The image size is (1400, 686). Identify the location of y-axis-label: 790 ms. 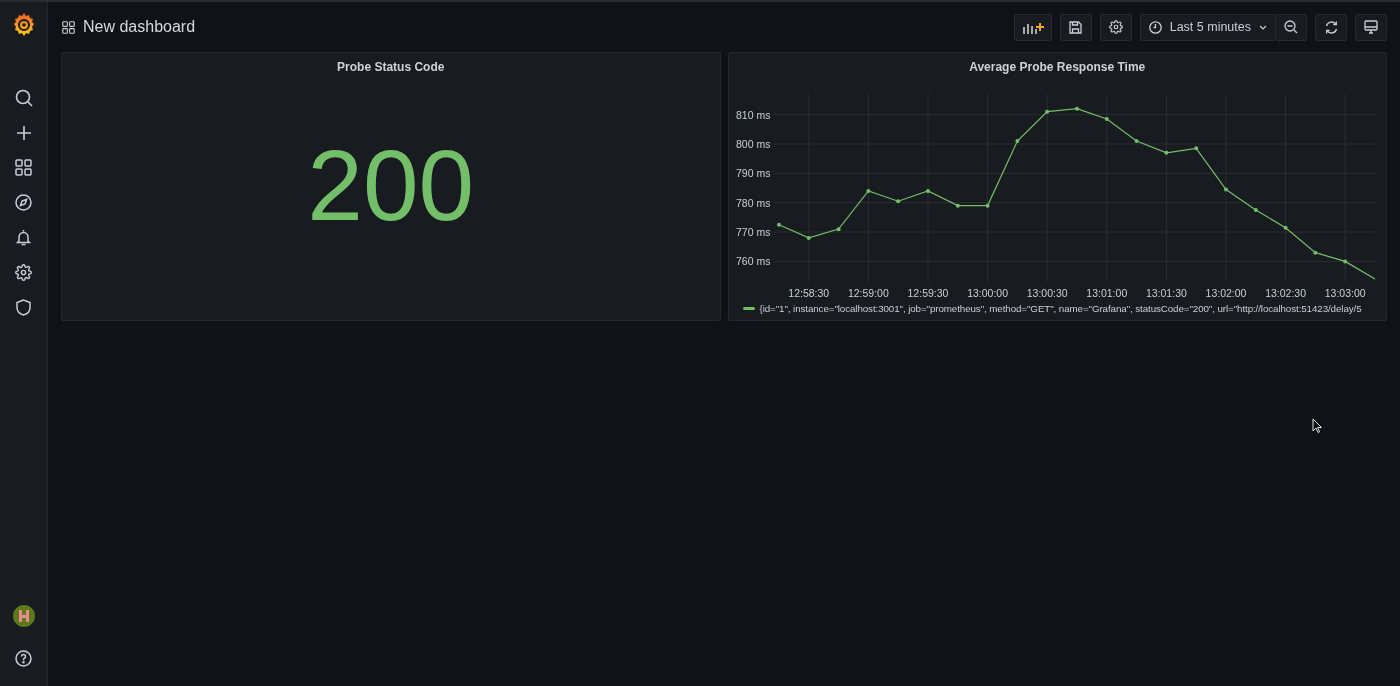
(752, 173).